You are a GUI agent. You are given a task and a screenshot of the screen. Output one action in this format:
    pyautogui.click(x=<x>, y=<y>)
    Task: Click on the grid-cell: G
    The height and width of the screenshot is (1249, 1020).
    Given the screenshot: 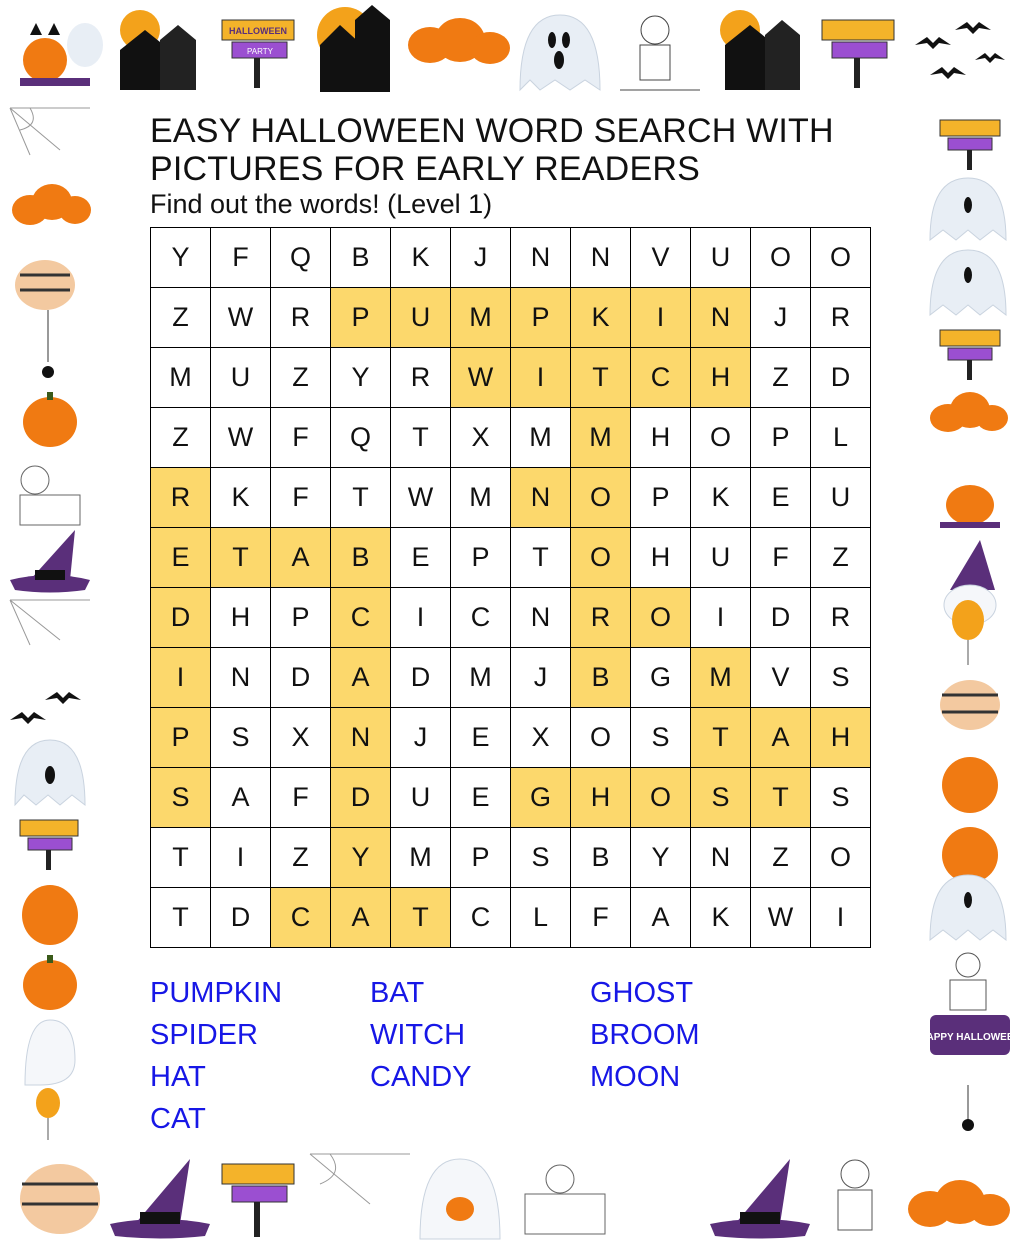 What is the action you would take?
    pyautogui.click(x=540, y=797)
    